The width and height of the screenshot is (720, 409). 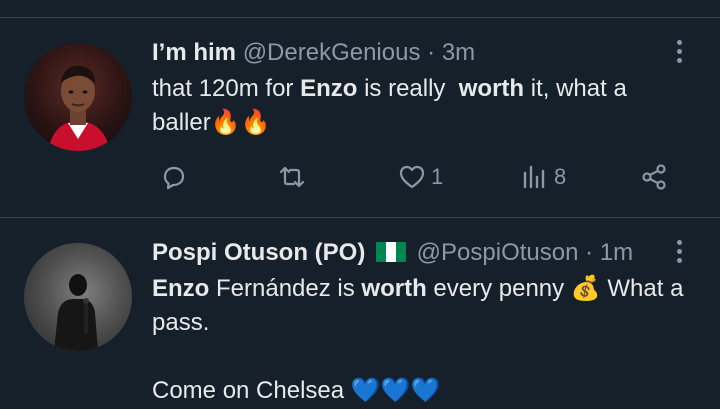 I want to click on text-segment: Come on Chelsea, so click(x=251, y=390).